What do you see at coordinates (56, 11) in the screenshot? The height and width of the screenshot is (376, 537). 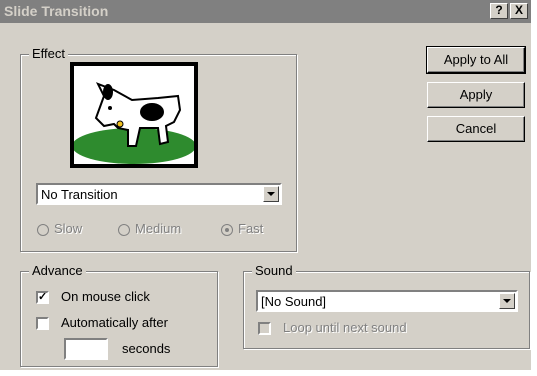 I see `dialog-title: Slide Transition` at bounding box center [56, 11].